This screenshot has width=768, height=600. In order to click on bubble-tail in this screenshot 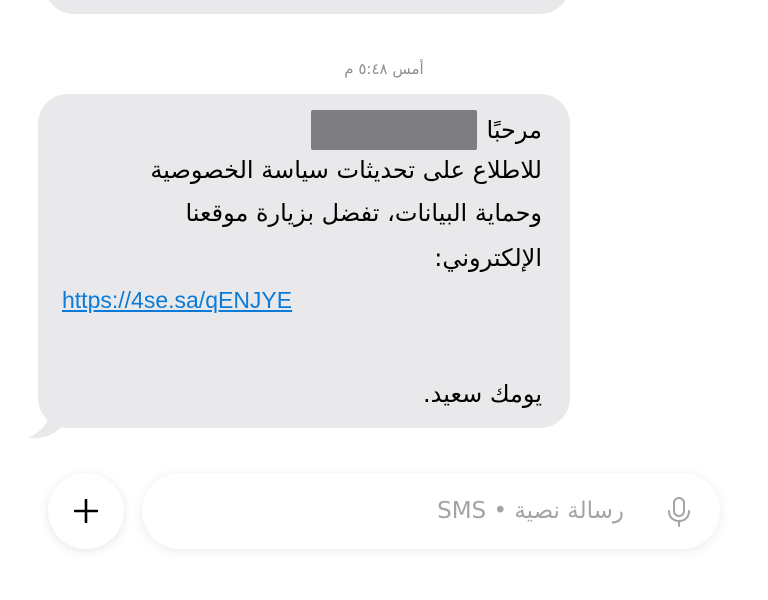, I will do `click(45, 420)`.